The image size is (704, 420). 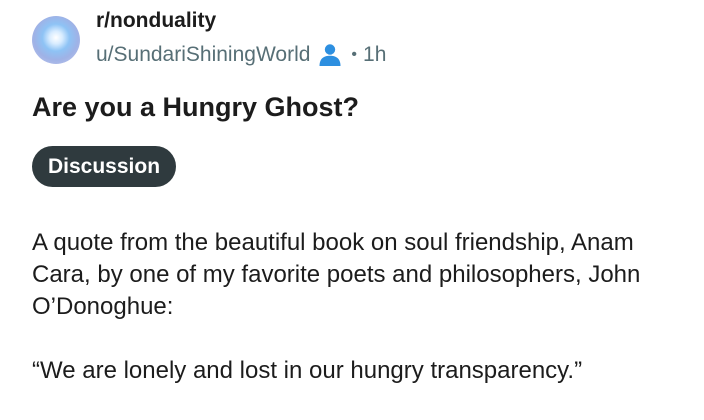 What do you see at coordinates (104, 166) in the screenshot?
I see `flair-badge: Discussion` at bounding box center [104, 166].